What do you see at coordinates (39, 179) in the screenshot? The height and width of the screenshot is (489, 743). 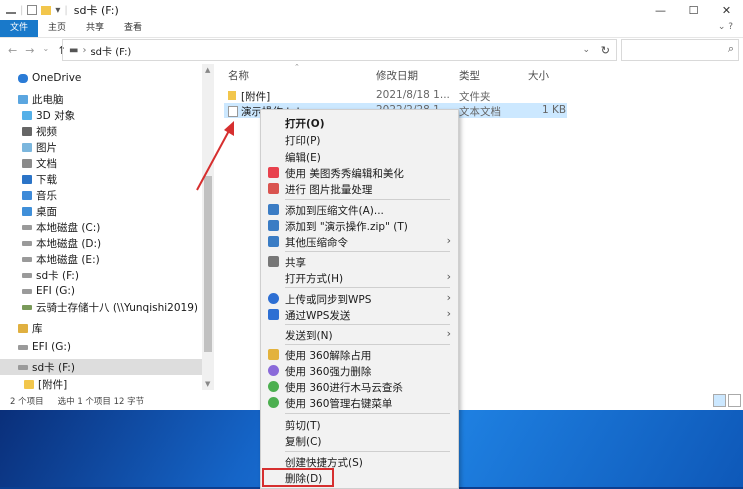 I see `nav-item-downloads: 下载` at bounding box center [39, 179].